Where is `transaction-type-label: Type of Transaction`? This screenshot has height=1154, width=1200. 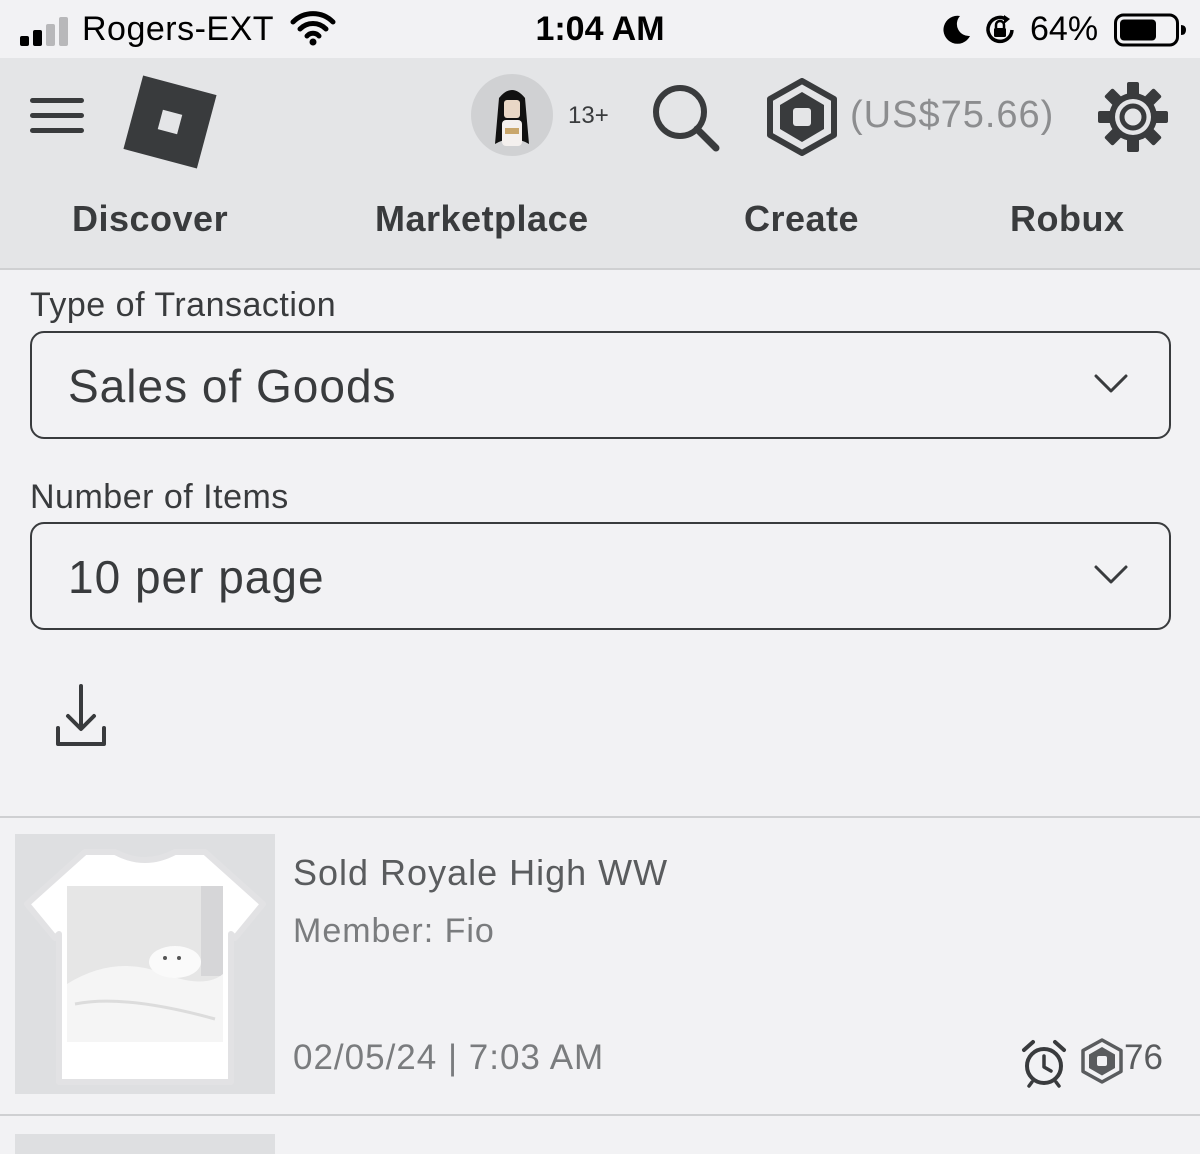 transaction-type-label: Type of Transaction is located at coordinates (183, 305).